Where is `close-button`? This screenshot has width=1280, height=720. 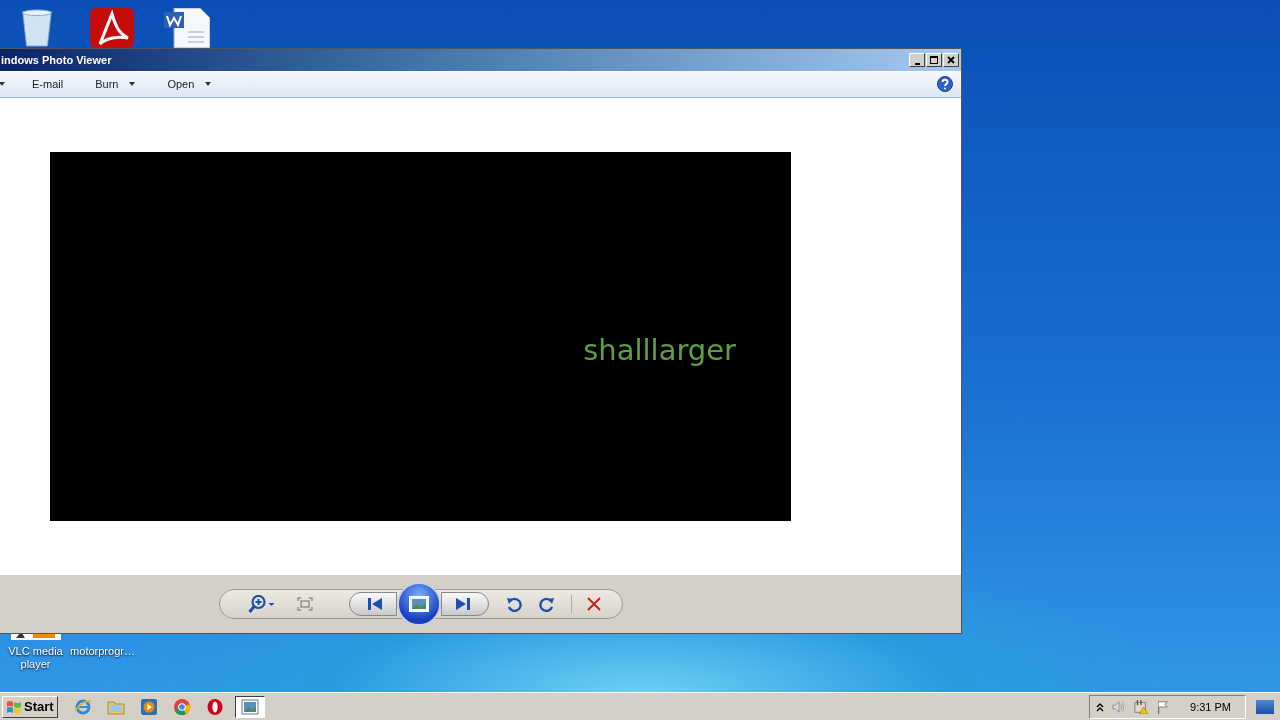 close-button is located at coordinates (951, 60).